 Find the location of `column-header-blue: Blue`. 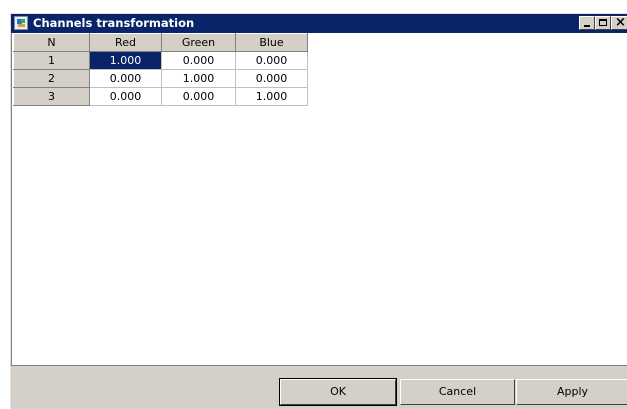

column-header-blue: Blue is located at coordinates (271, 42).